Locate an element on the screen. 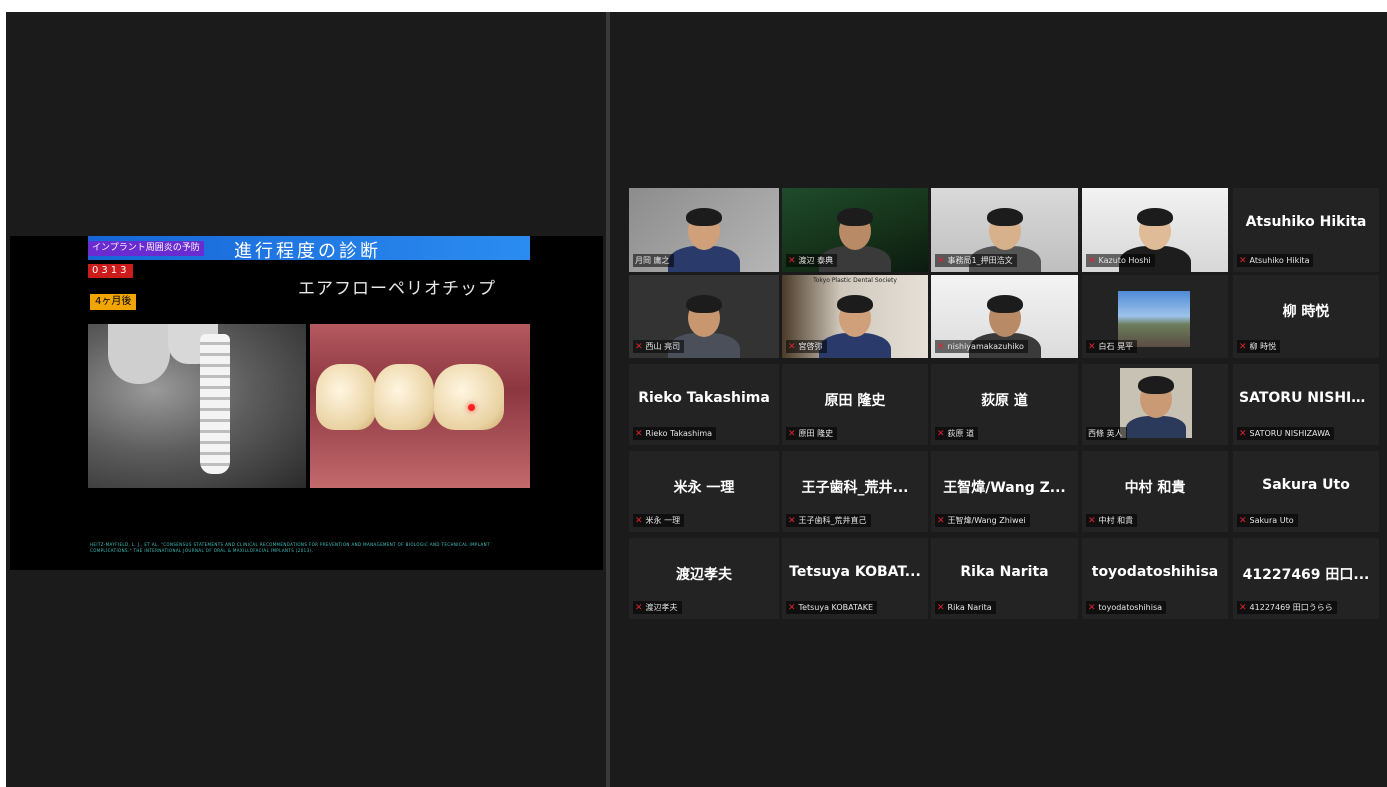 Image resolution: width=1387 pixels, height=787 pixels. participant-name-label: ✕ Sakura Uto is located at coordinates (1267, 520).